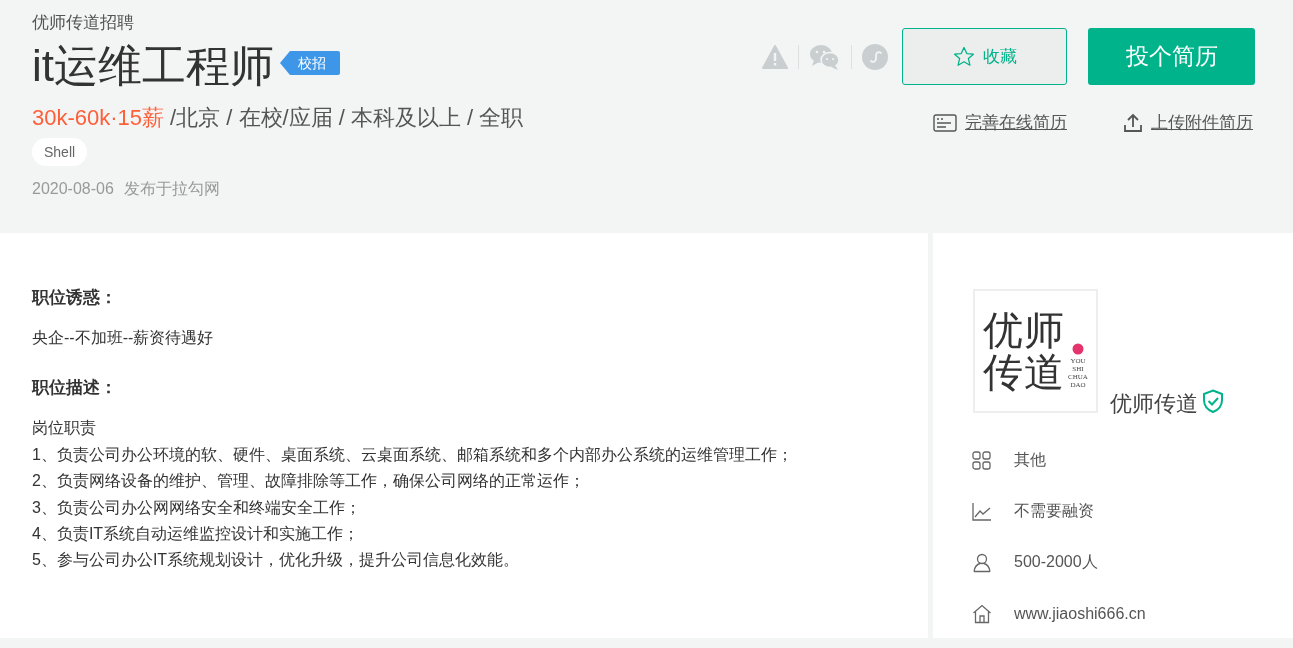 The image size is (1293, 648). What do you see at coordinates (60, 152) in the screenshot?
I see `skill-tag: Shell` at bounding box center [60, 152].